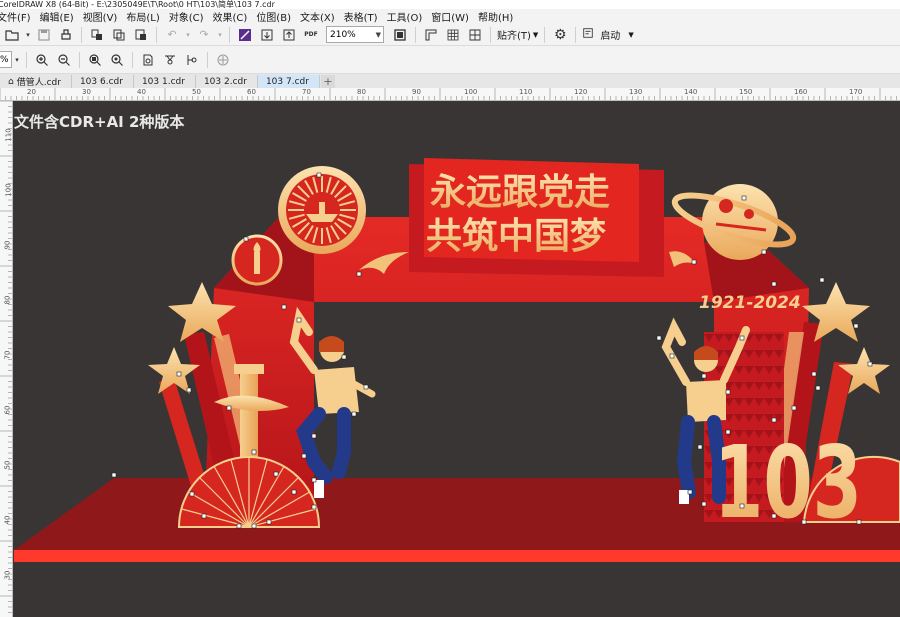 The image size is (900, 617). Describe the element at coordinates (64, 60) in the screenshot. I see `zoom-out-icon` at that location.